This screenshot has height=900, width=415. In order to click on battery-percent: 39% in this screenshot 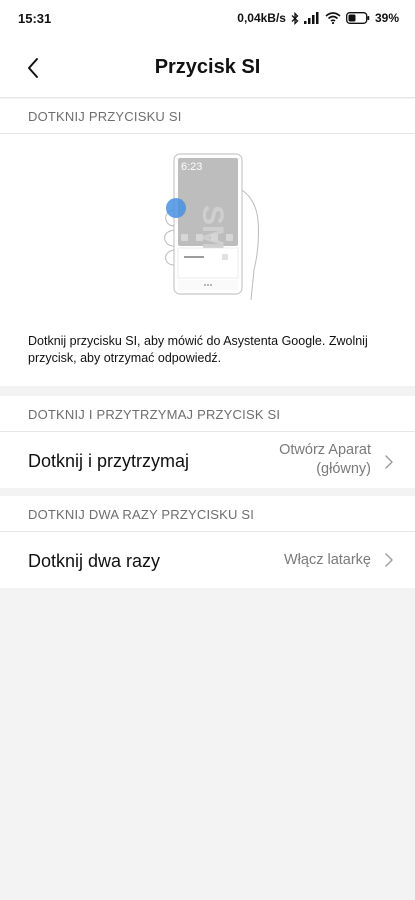, I will do `click(386, 18)`.